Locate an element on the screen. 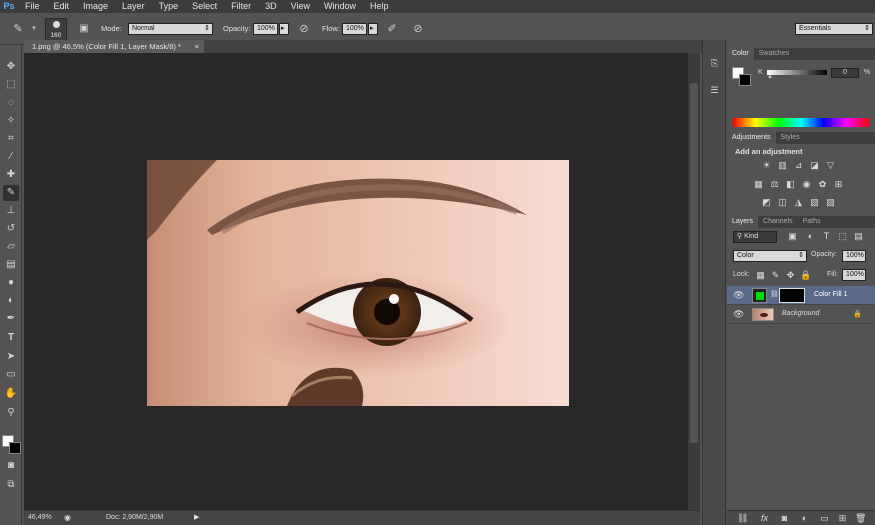 This screenshot has height=525, width=875. tab-adjustments: Adjustments is located at coordinates (751, 138).